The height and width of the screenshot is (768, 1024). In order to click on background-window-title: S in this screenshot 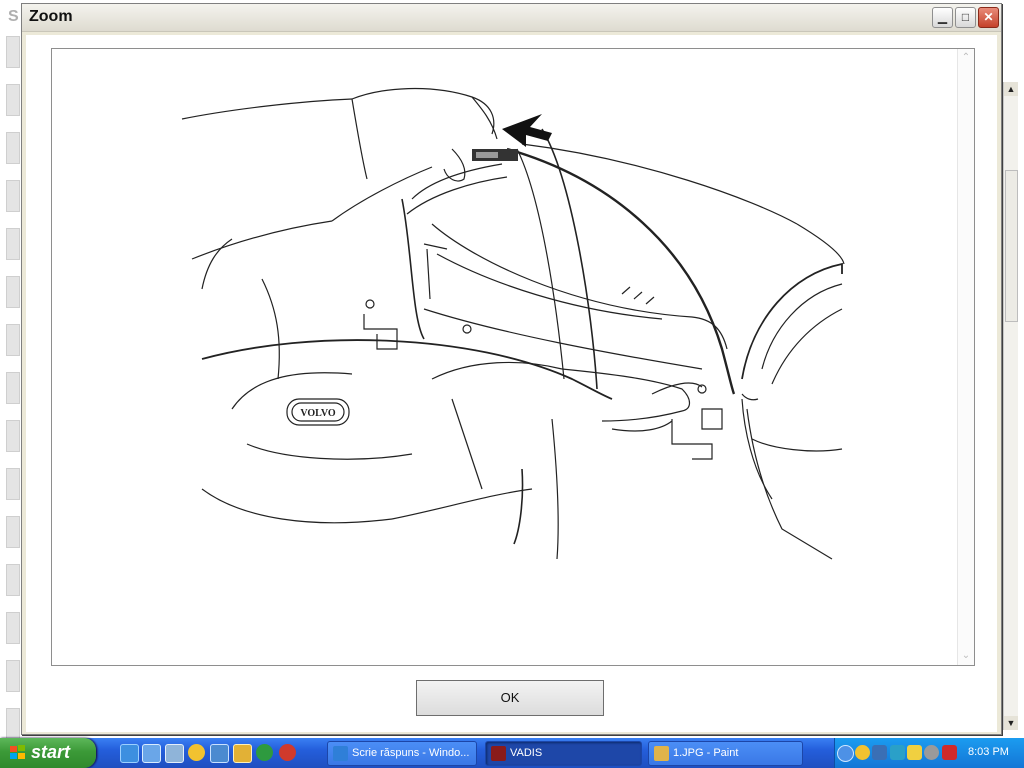, I will do `click(13, 16)`.